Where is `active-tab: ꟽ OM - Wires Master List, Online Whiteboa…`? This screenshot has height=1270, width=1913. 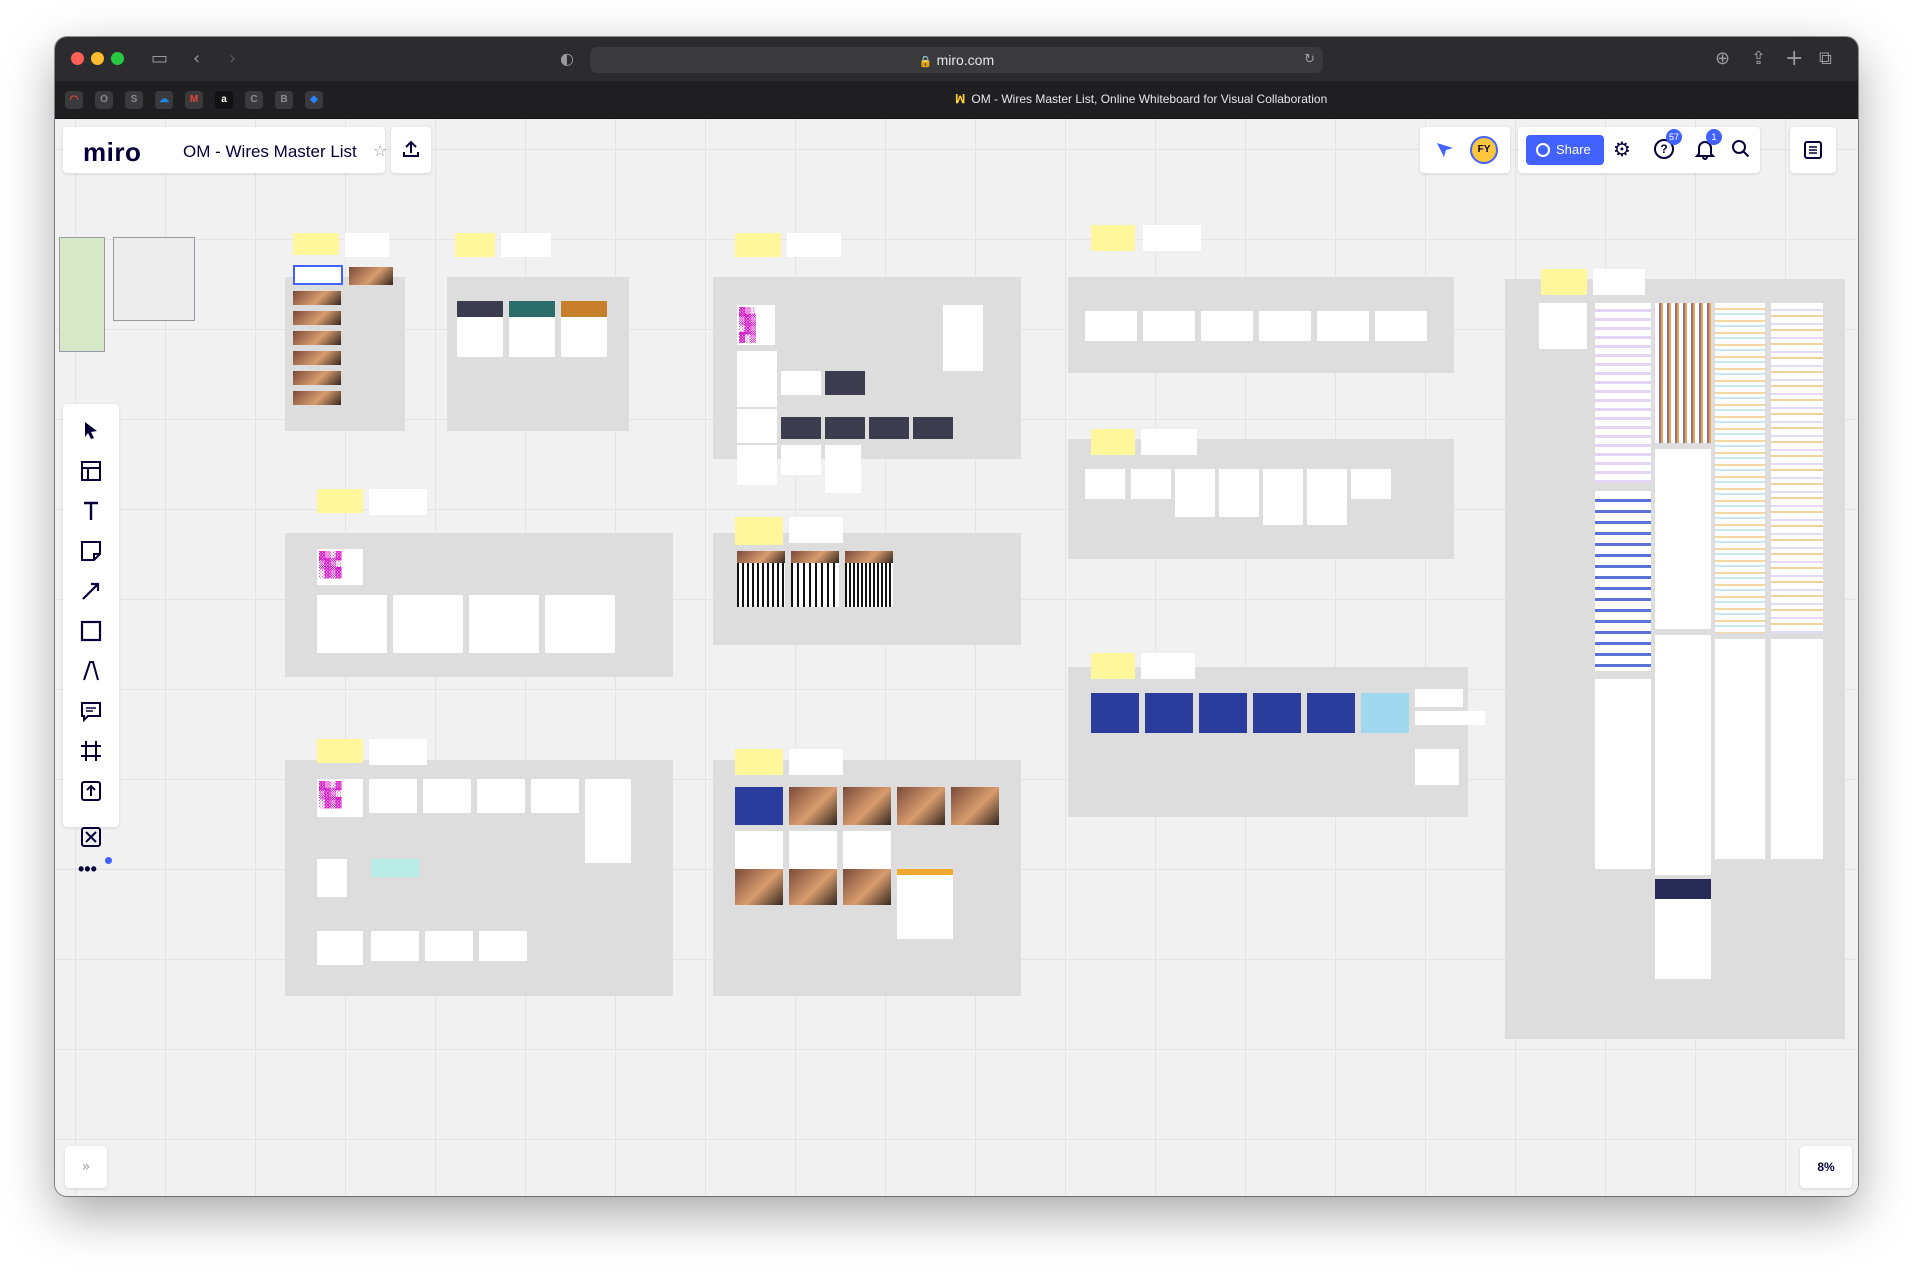 active-tab: ꟽ OM - Wires Master List, Online Whiteboa… is located at coordinates (1141, 99).